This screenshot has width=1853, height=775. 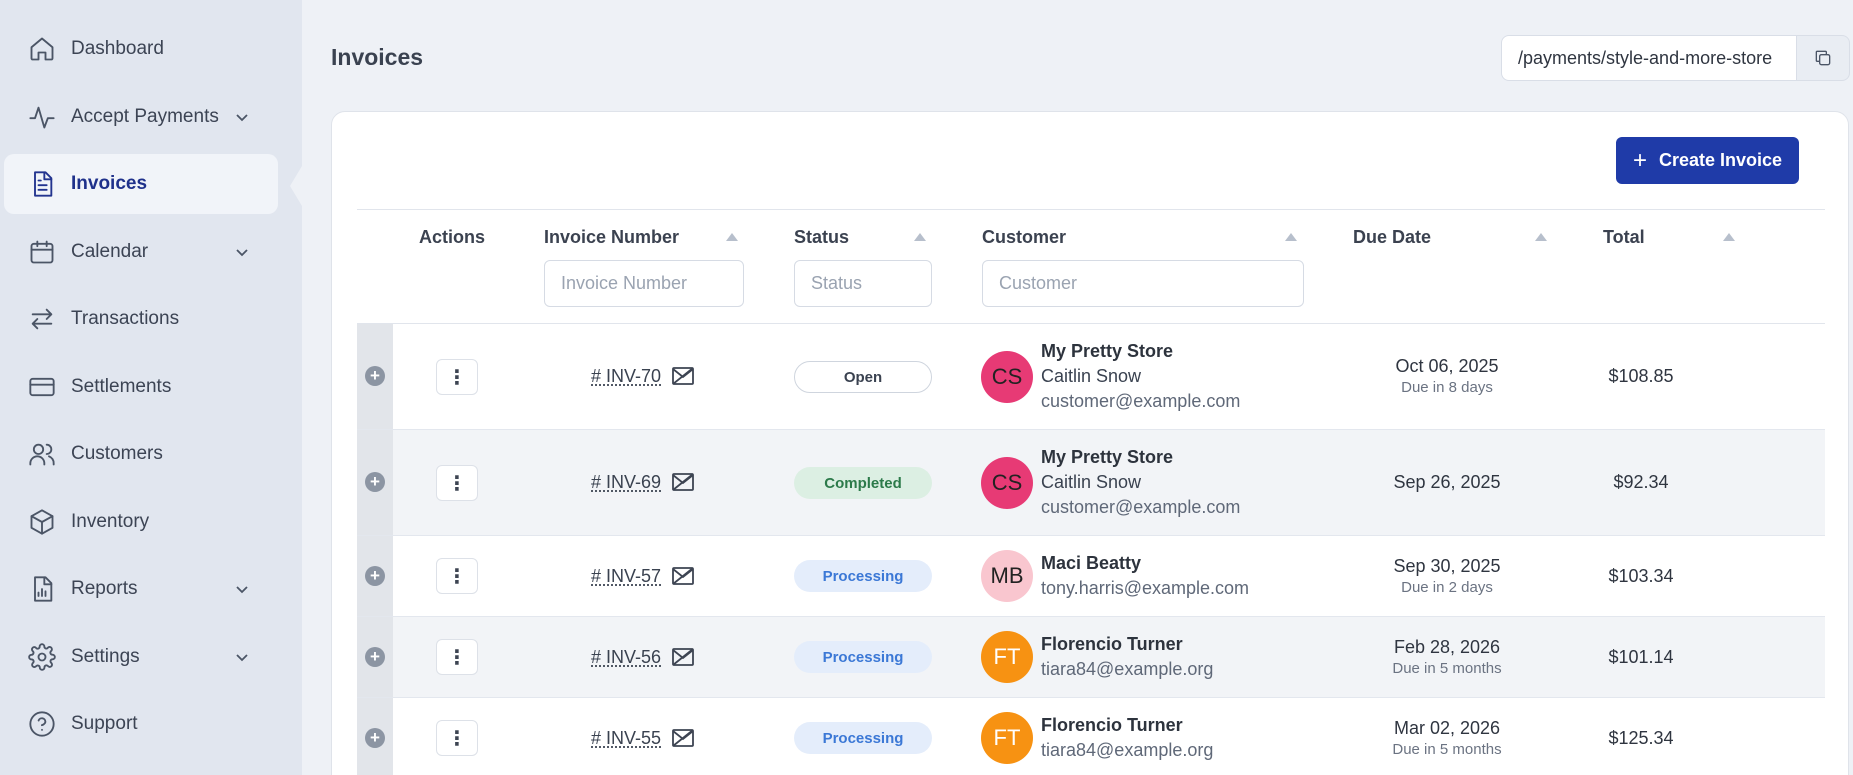 What do you see at coordinates (141, 589) in the screenshot?
I see `sidebar-item-reports: Reports` at bounding box center [141, 589].